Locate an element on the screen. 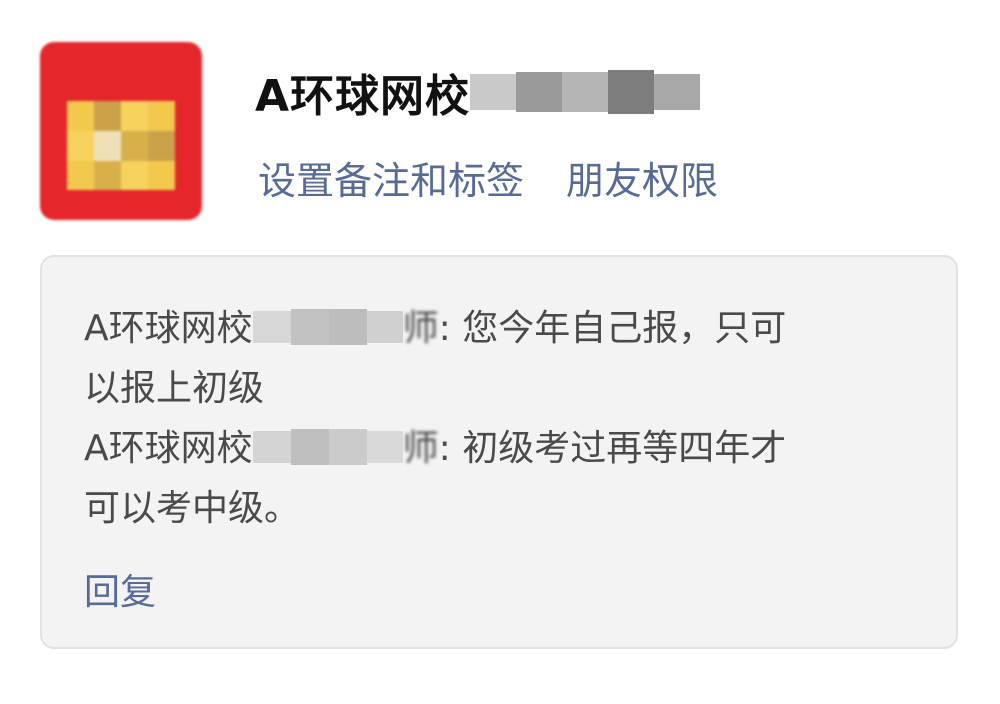  profile-actions: 设置备注和标签 朋友权限 is located at coordinates (488, 177).